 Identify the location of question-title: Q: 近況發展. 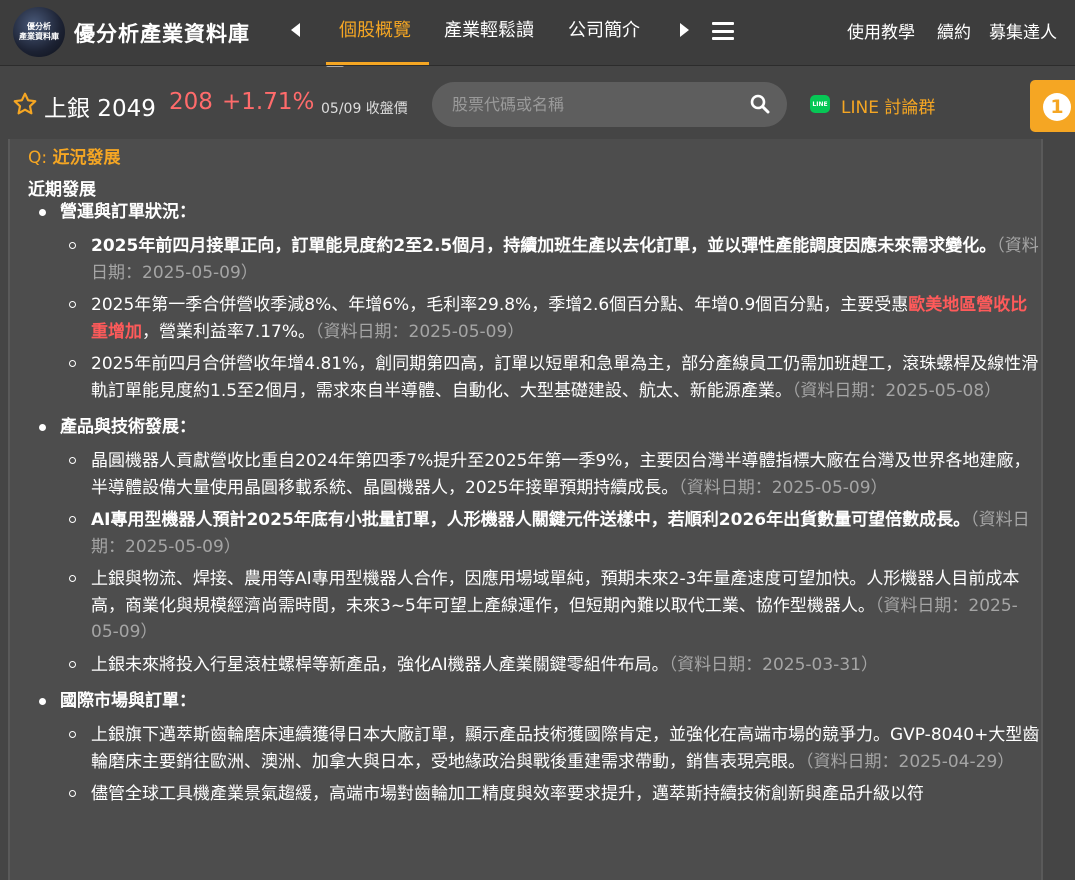
(74, 155).